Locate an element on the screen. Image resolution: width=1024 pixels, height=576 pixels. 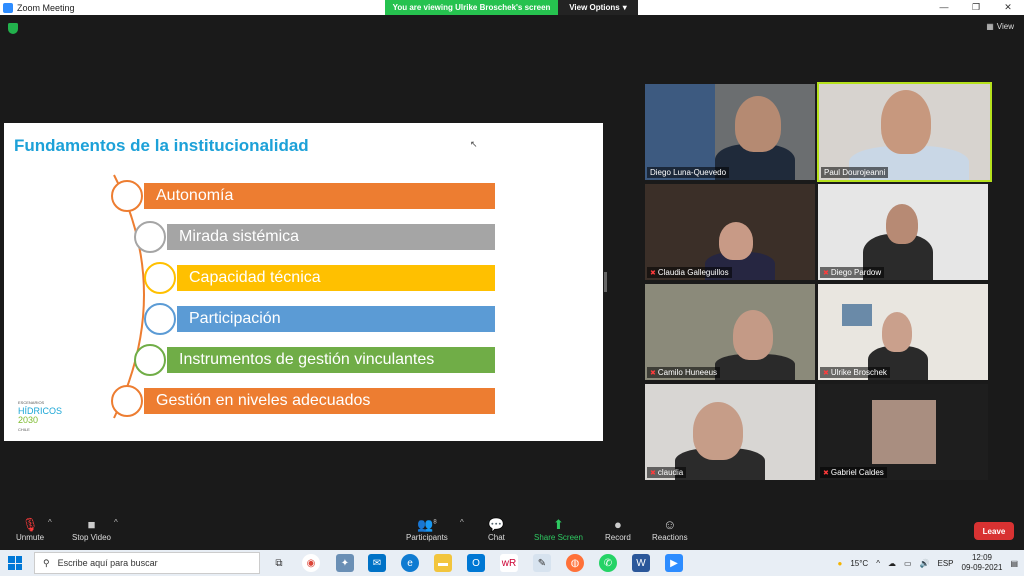
minimize-icon: — is located at coordinates (944, 7).